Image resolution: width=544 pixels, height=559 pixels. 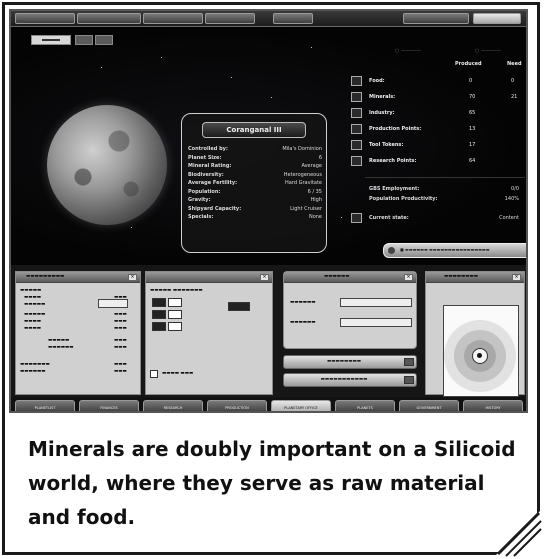 I want to click on planet-info-key: Specials:, so click(x=201, y=217).